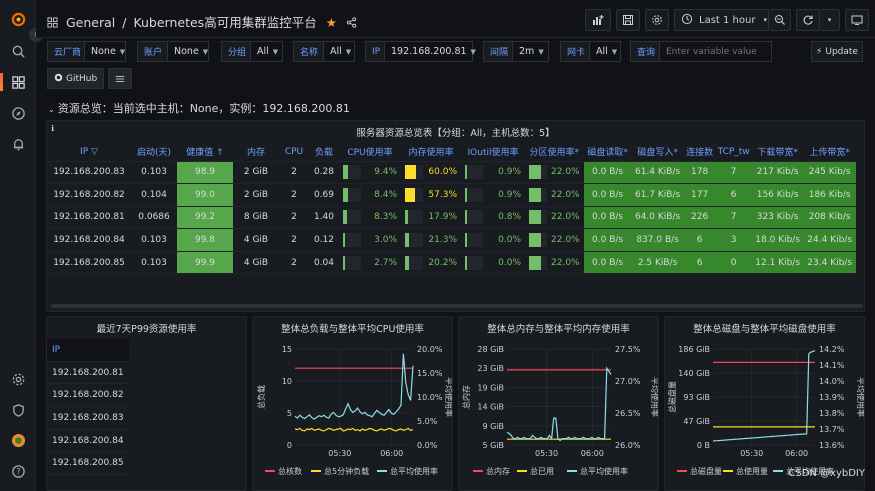 The image size is (875, 491). Describe the element at coordinates (237, 51) in the screenshot. I see `var-label-group: 分组` at that location.